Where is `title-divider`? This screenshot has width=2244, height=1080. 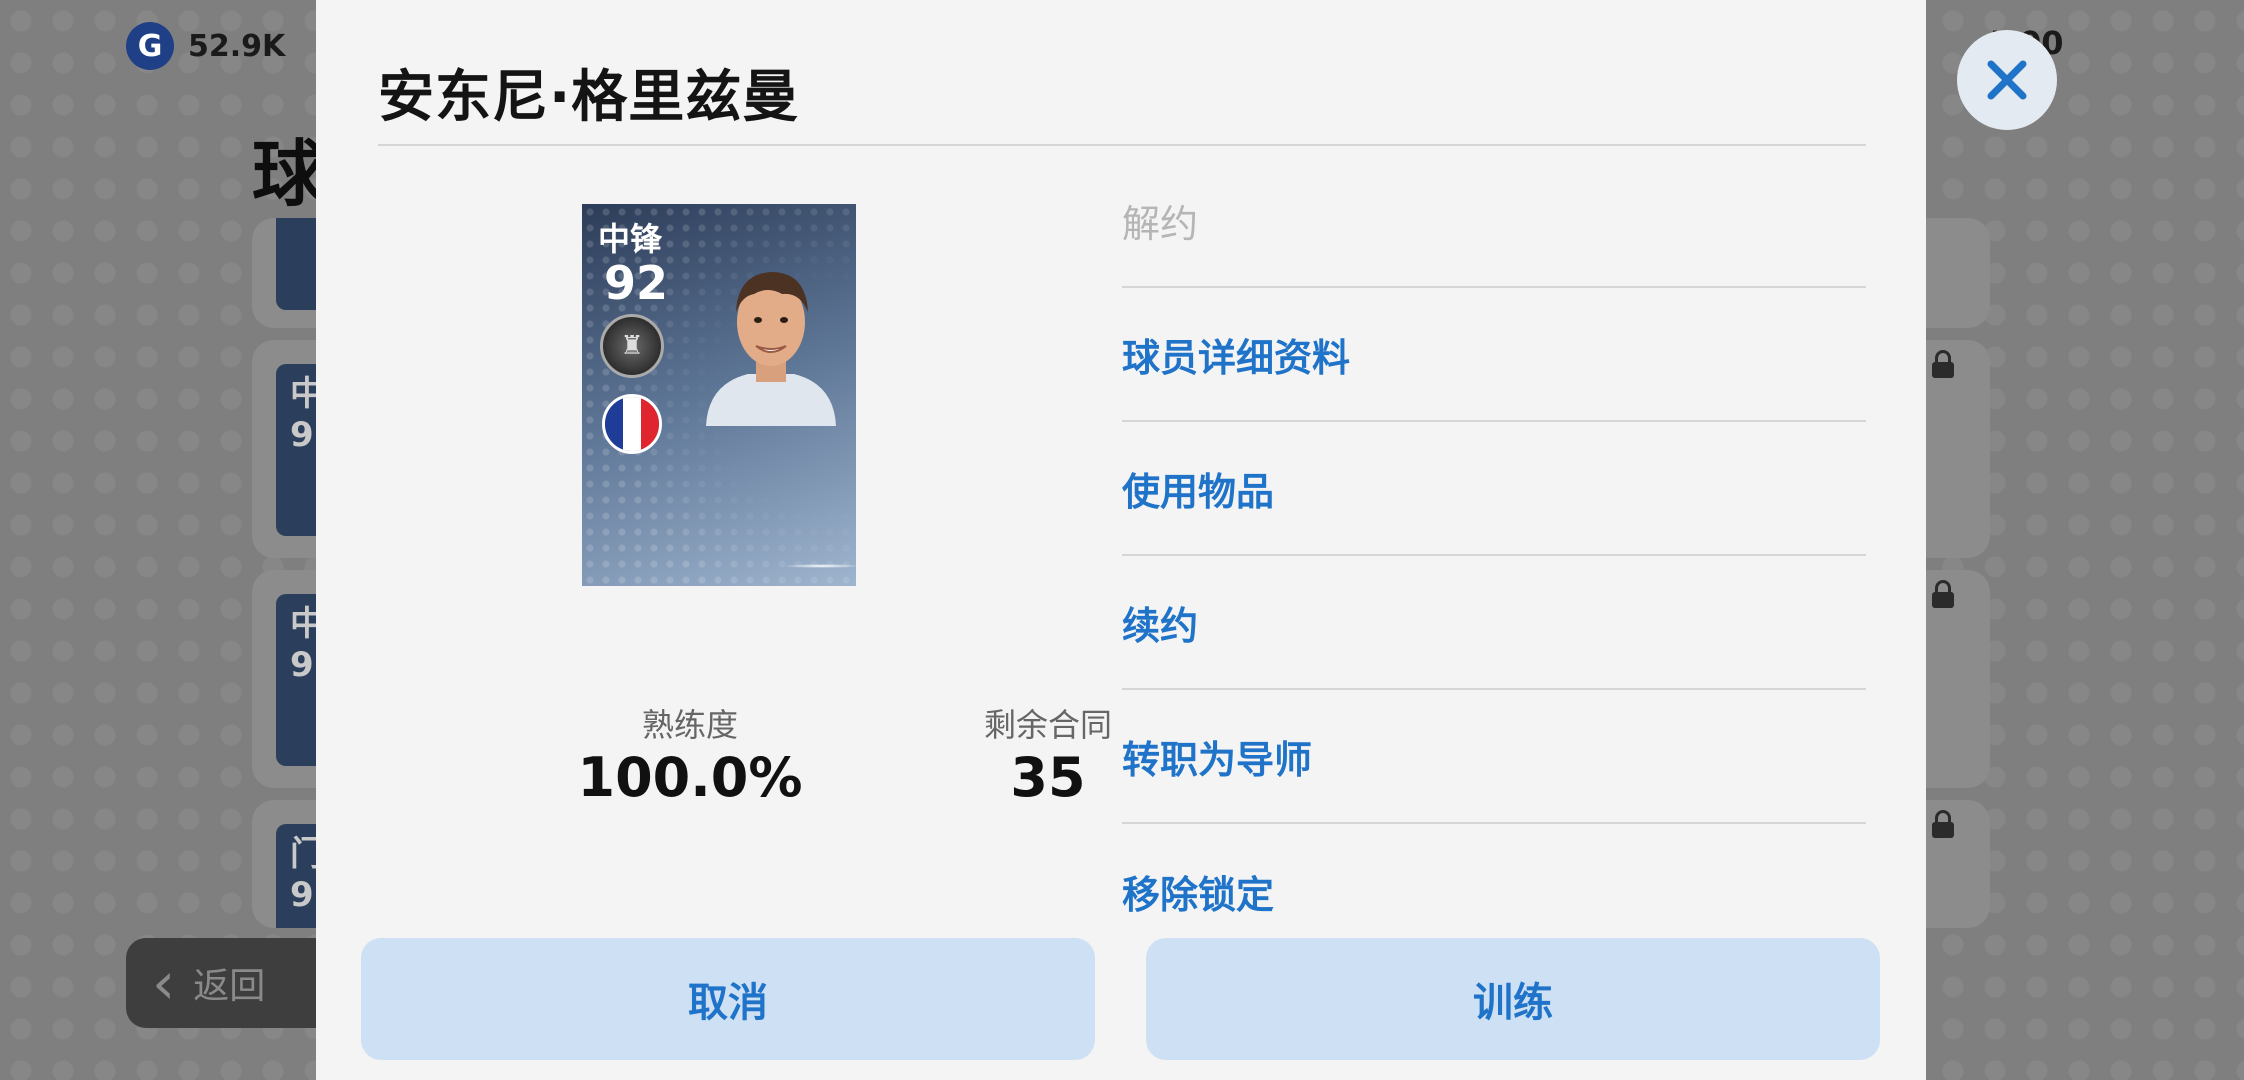
title-divider is located at coordinates (1122, 145).